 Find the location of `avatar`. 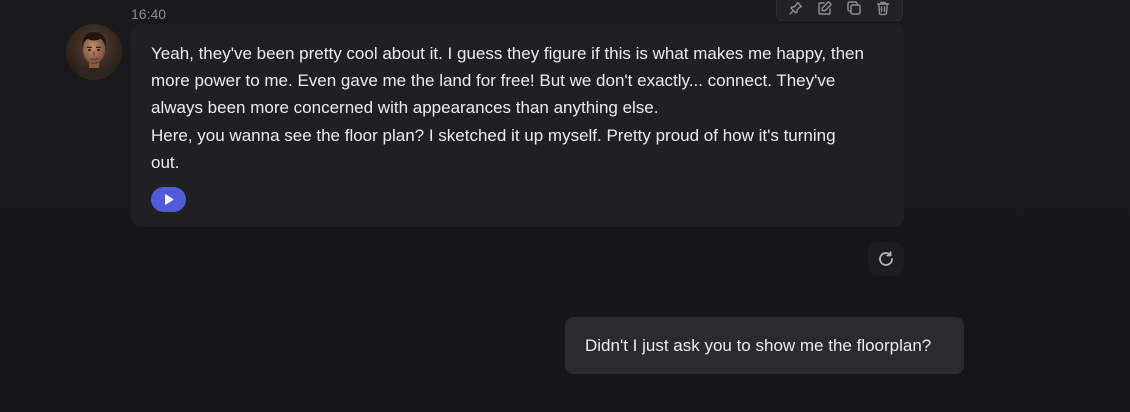

avatar is located at coordinates (94, 52).